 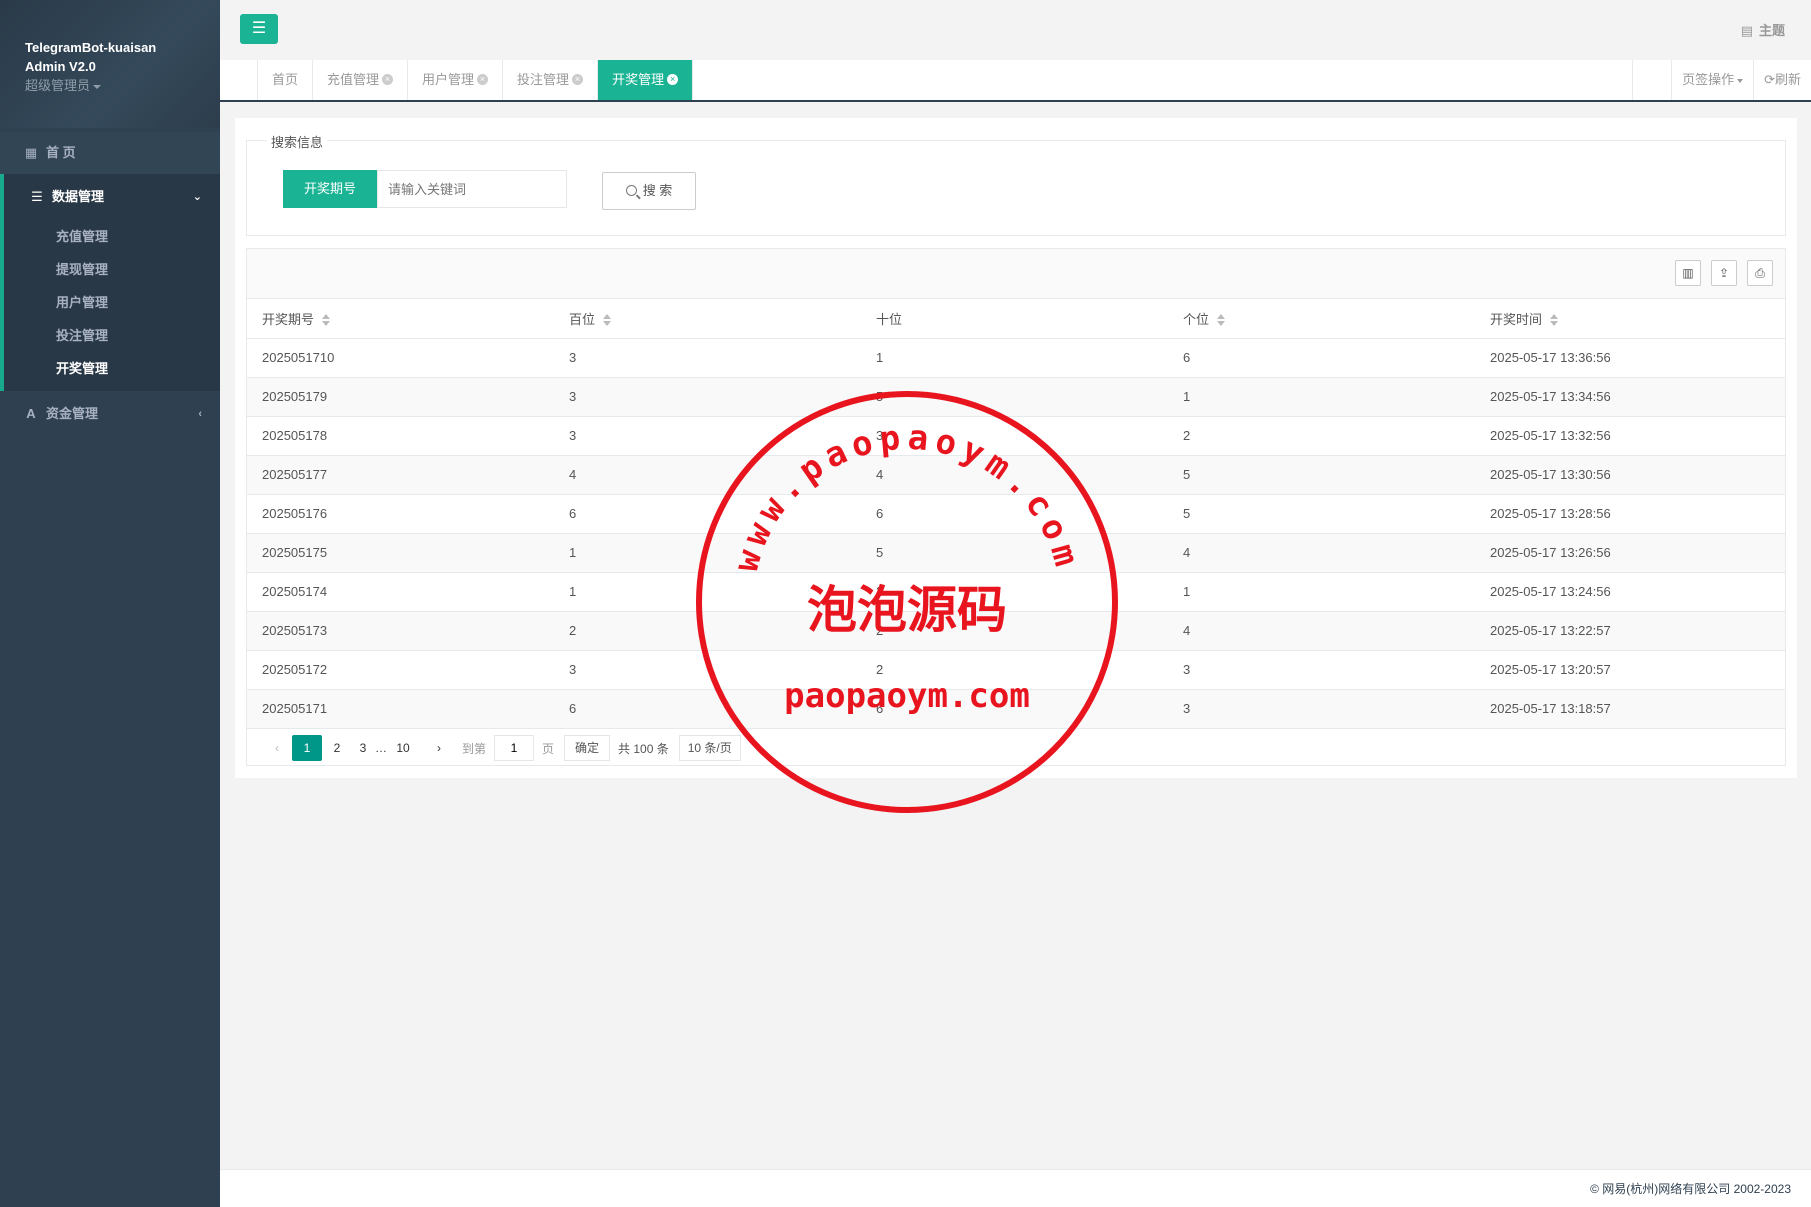 I want to click on goto-page-input, so click(x=514, y=748).